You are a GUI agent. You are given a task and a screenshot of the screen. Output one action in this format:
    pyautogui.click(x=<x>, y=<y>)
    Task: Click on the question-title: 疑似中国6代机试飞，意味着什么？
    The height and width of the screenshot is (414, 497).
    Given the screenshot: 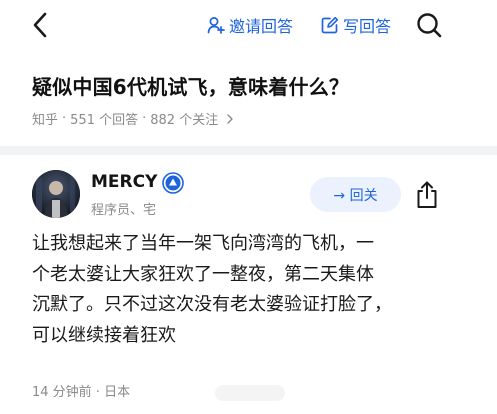 What is the action you would take?
    pyautogui.click(x=190, y=85)
    